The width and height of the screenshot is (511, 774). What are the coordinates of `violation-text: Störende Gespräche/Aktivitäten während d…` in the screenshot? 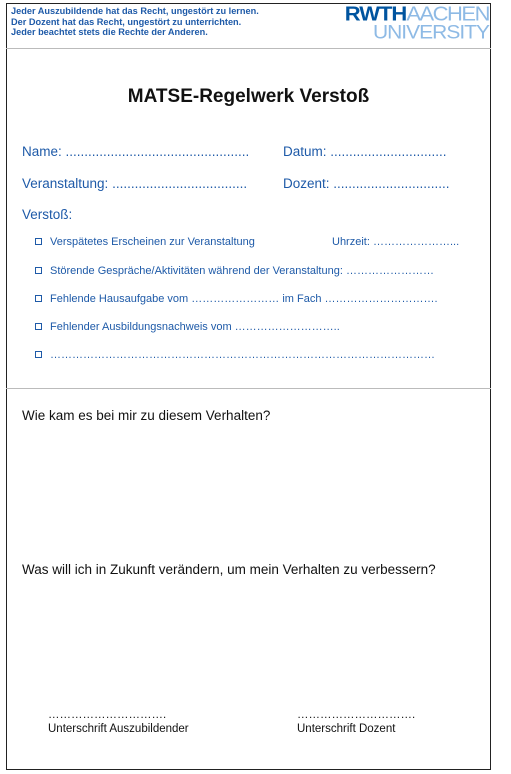 It's located at (242, 271).